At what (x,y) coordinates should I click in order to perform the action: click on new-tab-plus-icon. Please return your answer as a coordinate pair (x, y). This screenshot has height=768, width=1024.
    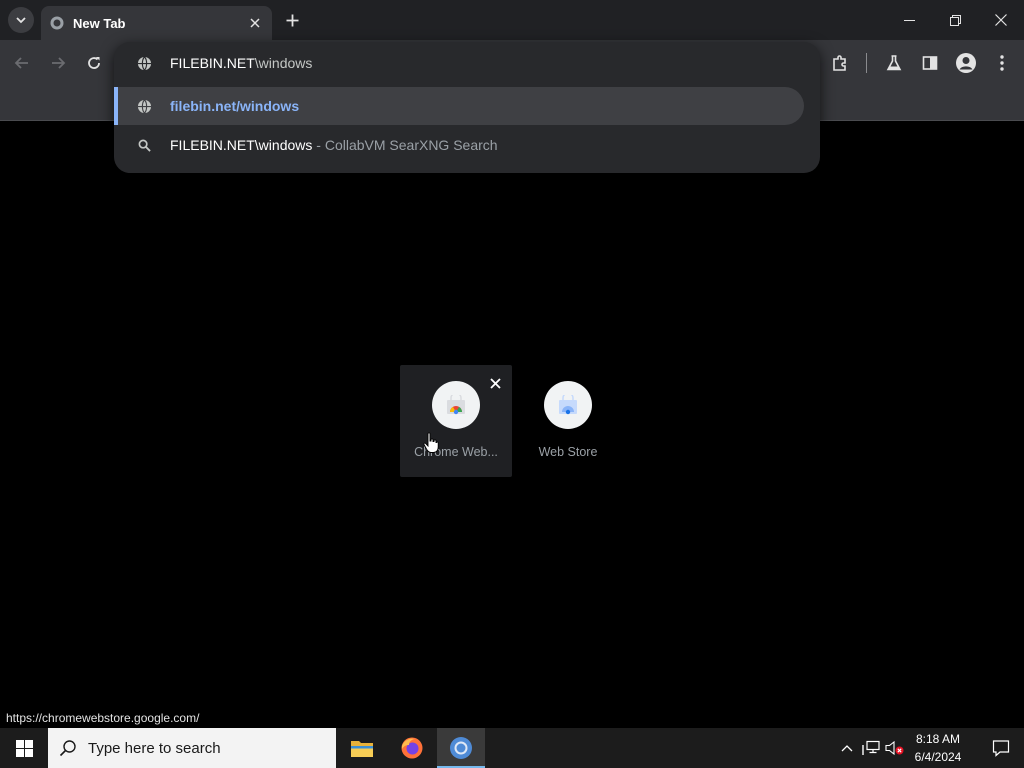
    Looking at the image, I should click on (292, 20).